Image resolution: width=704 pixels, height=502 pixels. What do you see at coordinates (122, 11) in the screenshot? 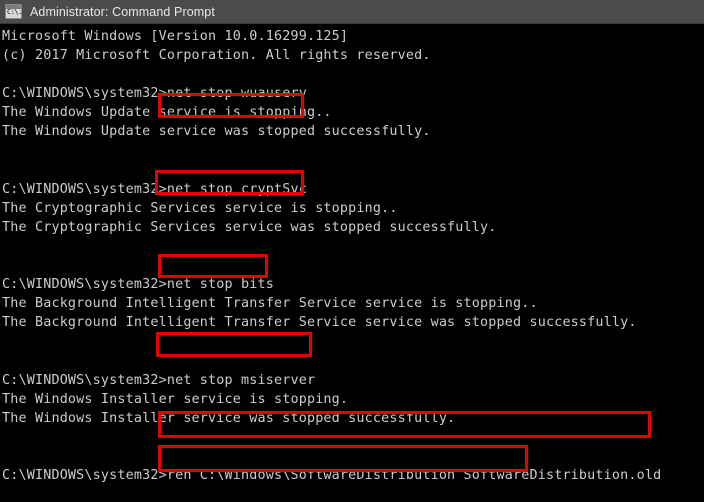
I see `window-title: Administrator: Command Prompt` at bounding box center [122, 11].